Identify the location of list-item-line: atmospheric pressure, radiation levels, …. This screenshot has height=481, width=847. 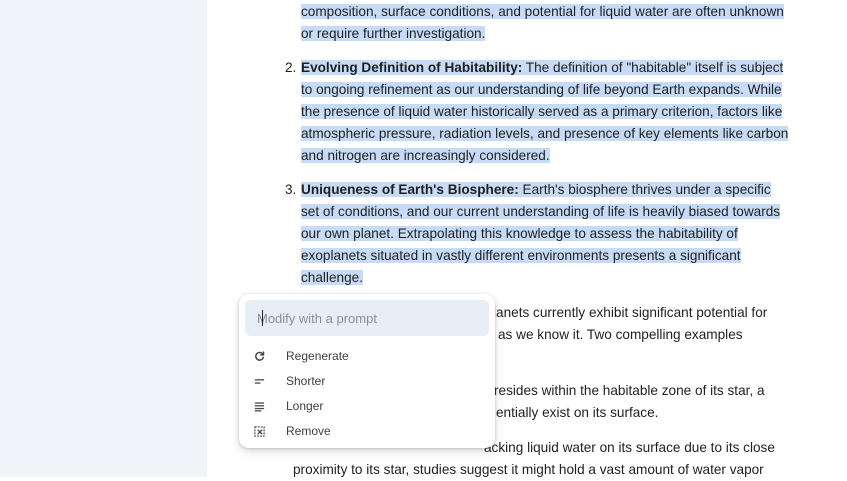
(545, 133).